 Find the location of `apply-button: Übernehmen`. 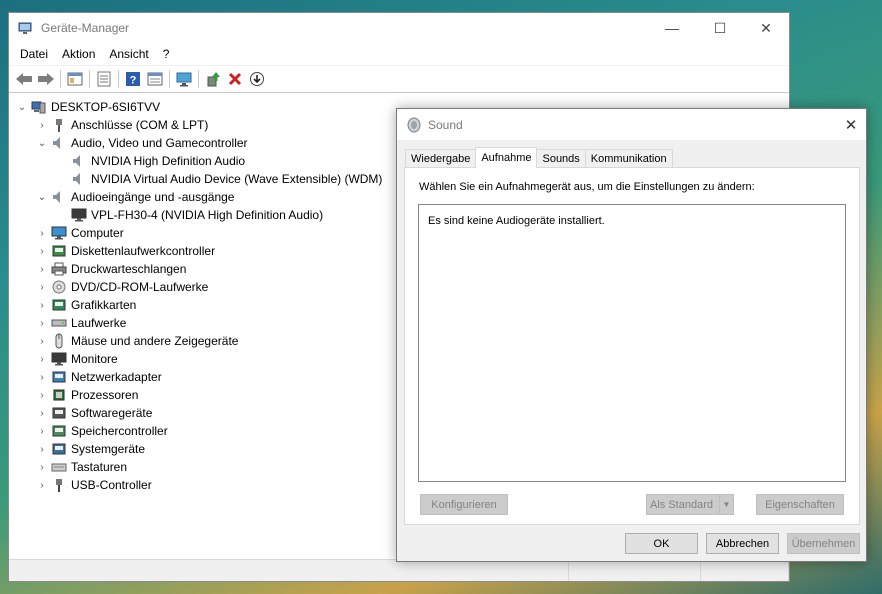

apply-button: Übernehmen is located at coordinates (823, 543).